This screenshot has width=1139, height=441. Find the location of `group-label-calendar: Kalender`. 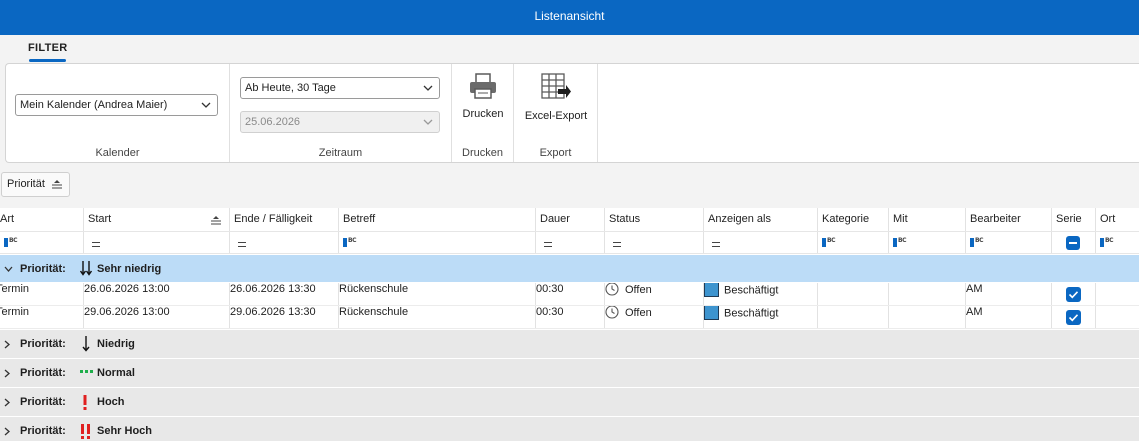

group-label-calendar: Kalender is located at coordinates (117, 153).